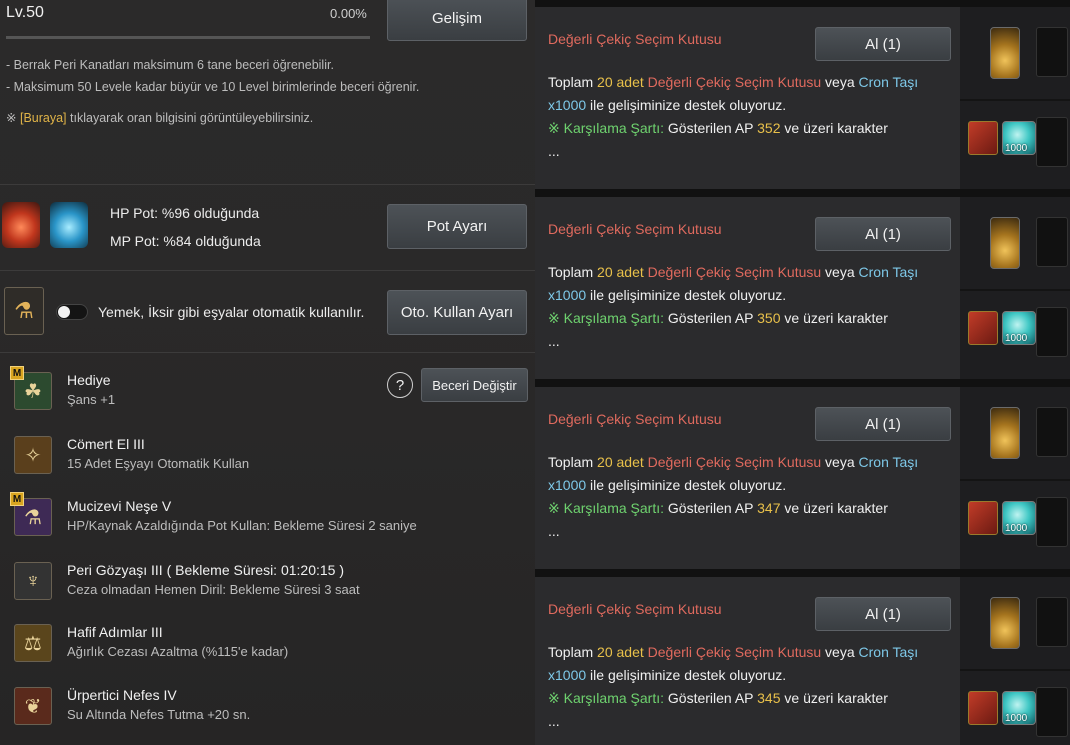 The width and height of the screenshot is (1070, 745). Describe the element at coordinates (769, 128) in the screenshot. I see `required-ap: 352` at that location.